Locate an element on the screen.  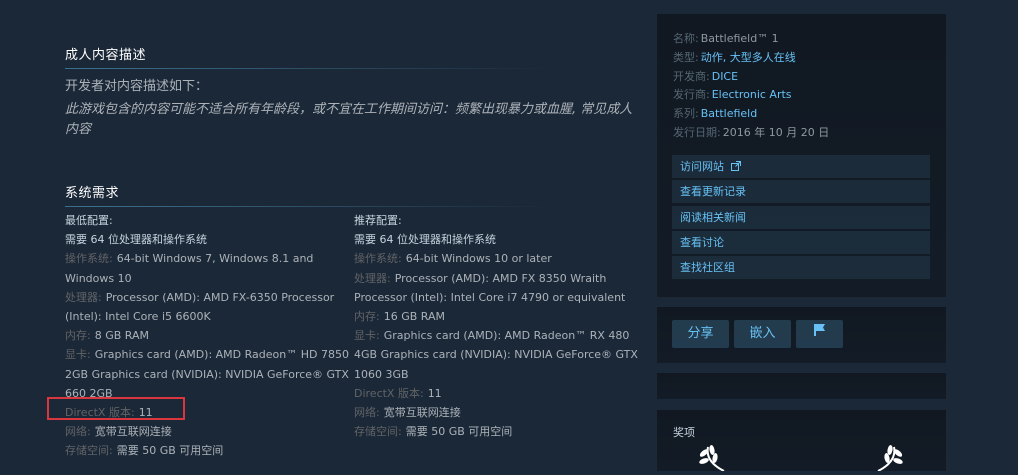
report-button is located at coordinates (819, 334).